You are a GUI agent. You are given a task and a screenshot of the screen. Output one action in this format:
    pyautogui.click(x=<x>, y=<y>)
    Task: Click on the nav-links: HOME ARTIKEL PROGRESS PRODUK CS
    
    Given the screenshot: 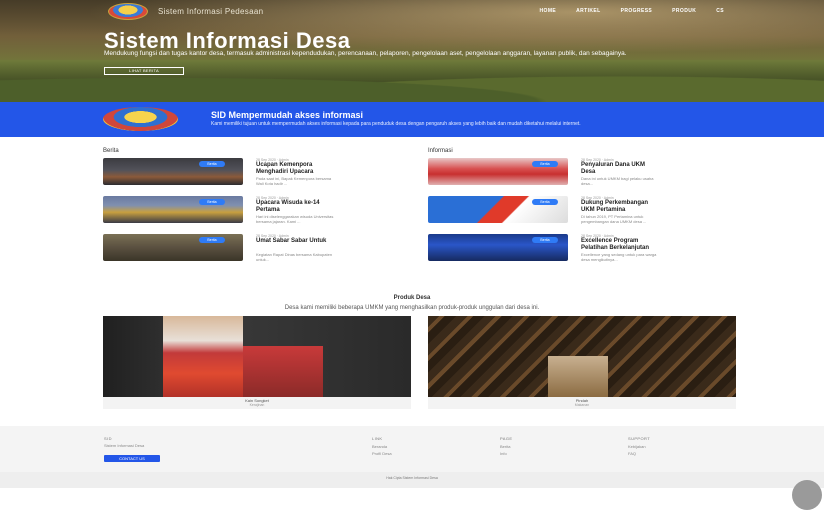 What is the action you would take?
    pyautogui.click(x=632, y=11)
    